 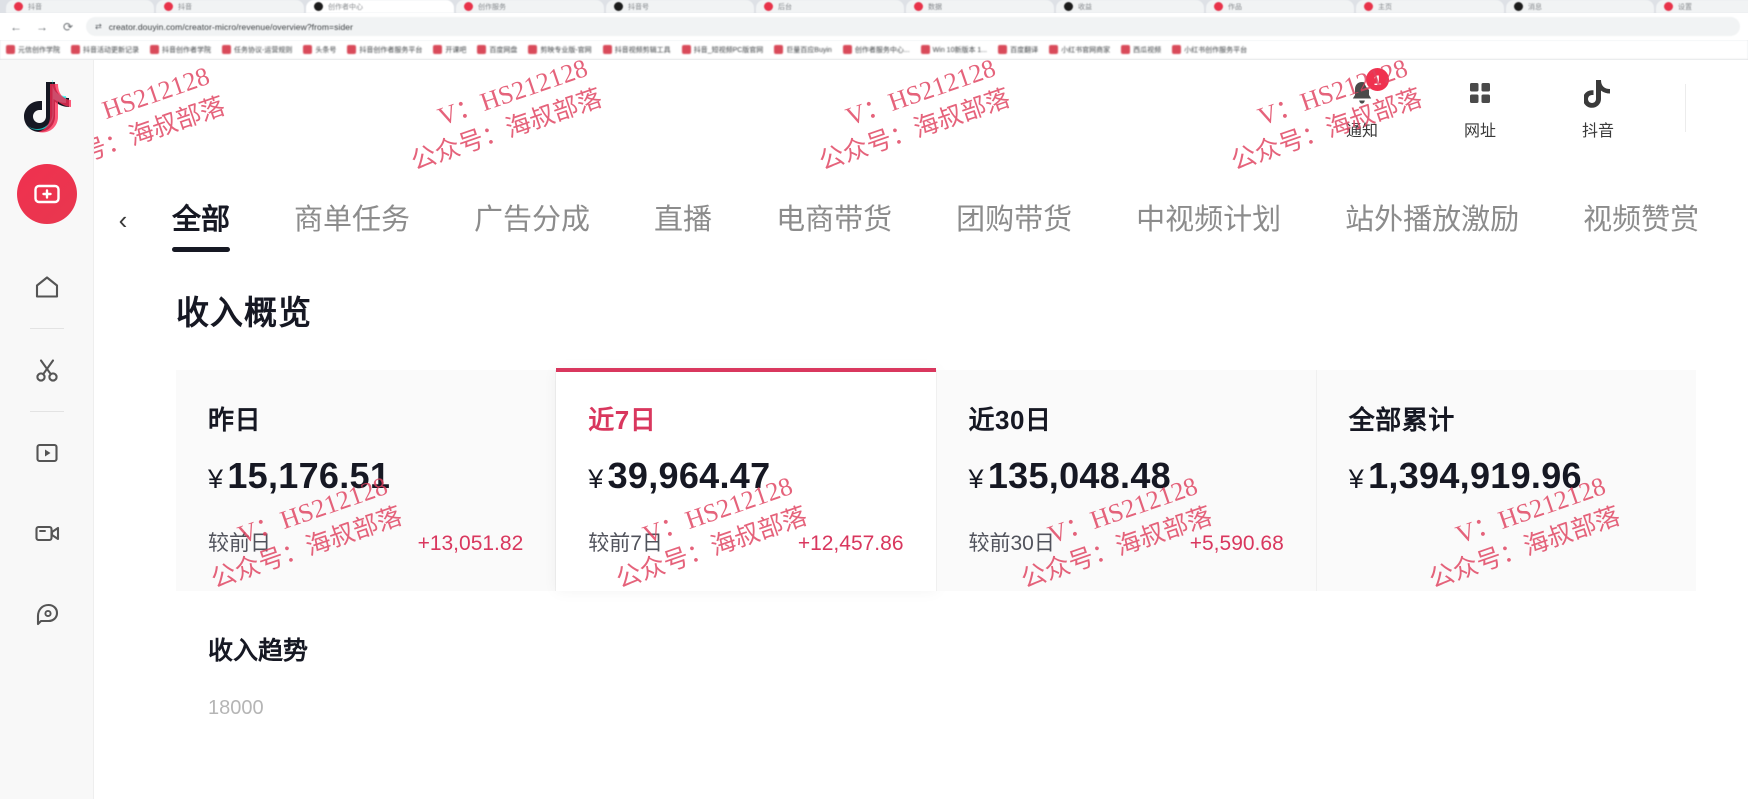 I want to click on play-box-icon, so click(x=46, y=453).